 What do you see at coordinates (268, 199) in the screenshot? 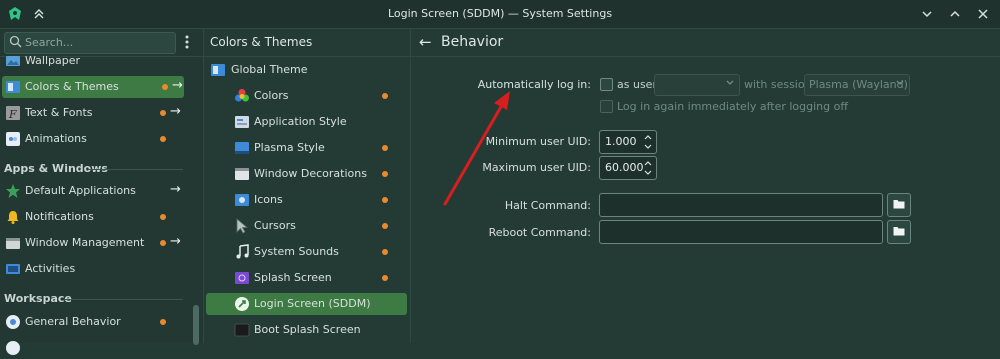
I see `subnav-item-label: Icons` at bounding box center [268, 199].